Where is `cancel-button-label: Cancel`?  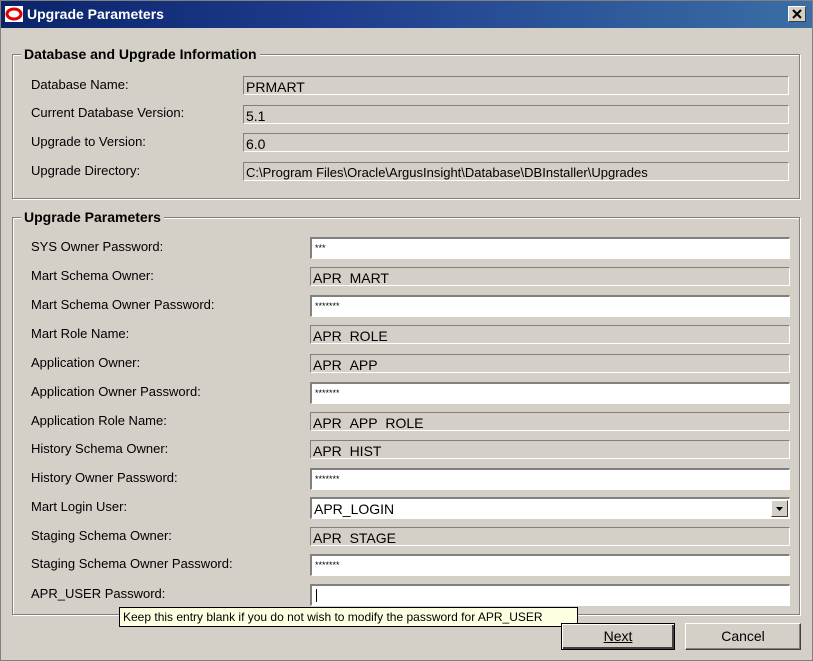 cancel-button-label: Cancel is located at coordinates (743, 636).